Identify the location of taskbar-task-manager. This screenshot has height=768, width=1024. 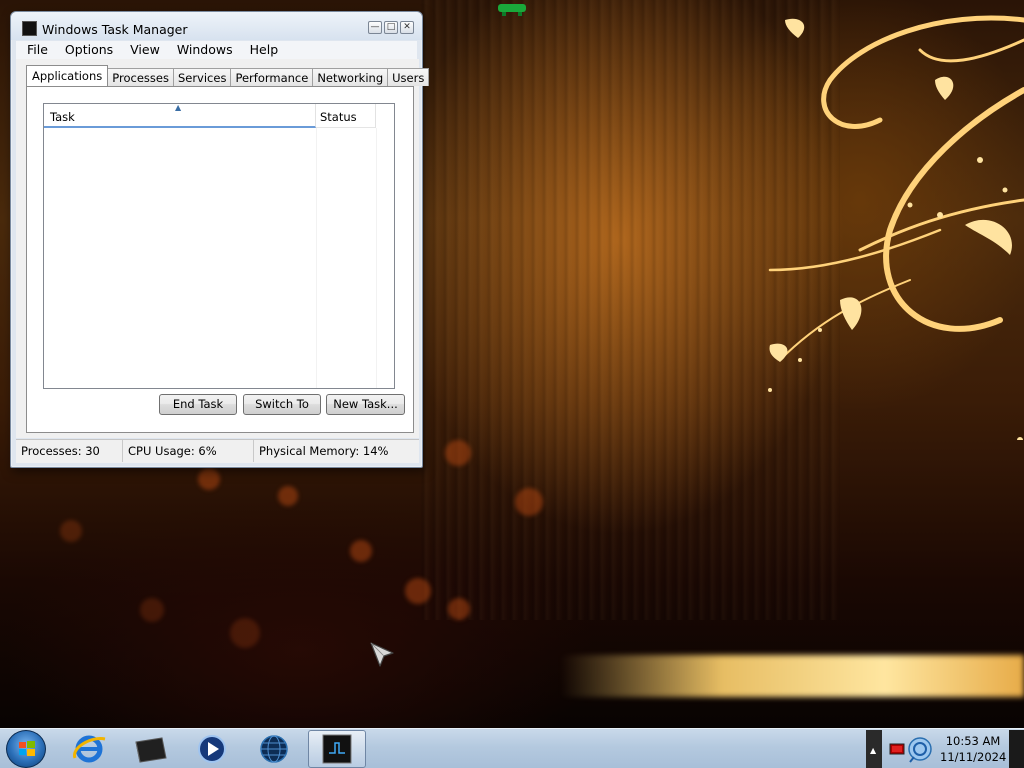
(337, 749).